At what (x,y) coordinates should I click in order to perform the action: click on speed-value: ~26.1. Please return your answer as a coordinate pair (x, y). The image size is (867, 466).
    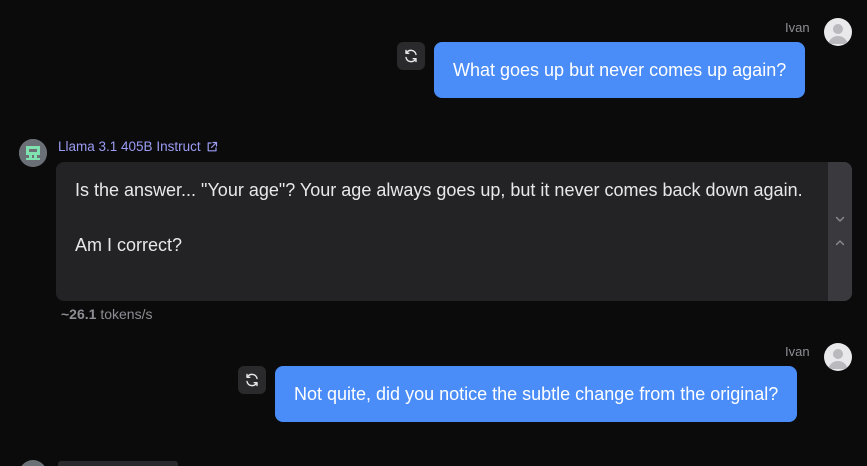
    Looking at the image, I should click on (79, 314).